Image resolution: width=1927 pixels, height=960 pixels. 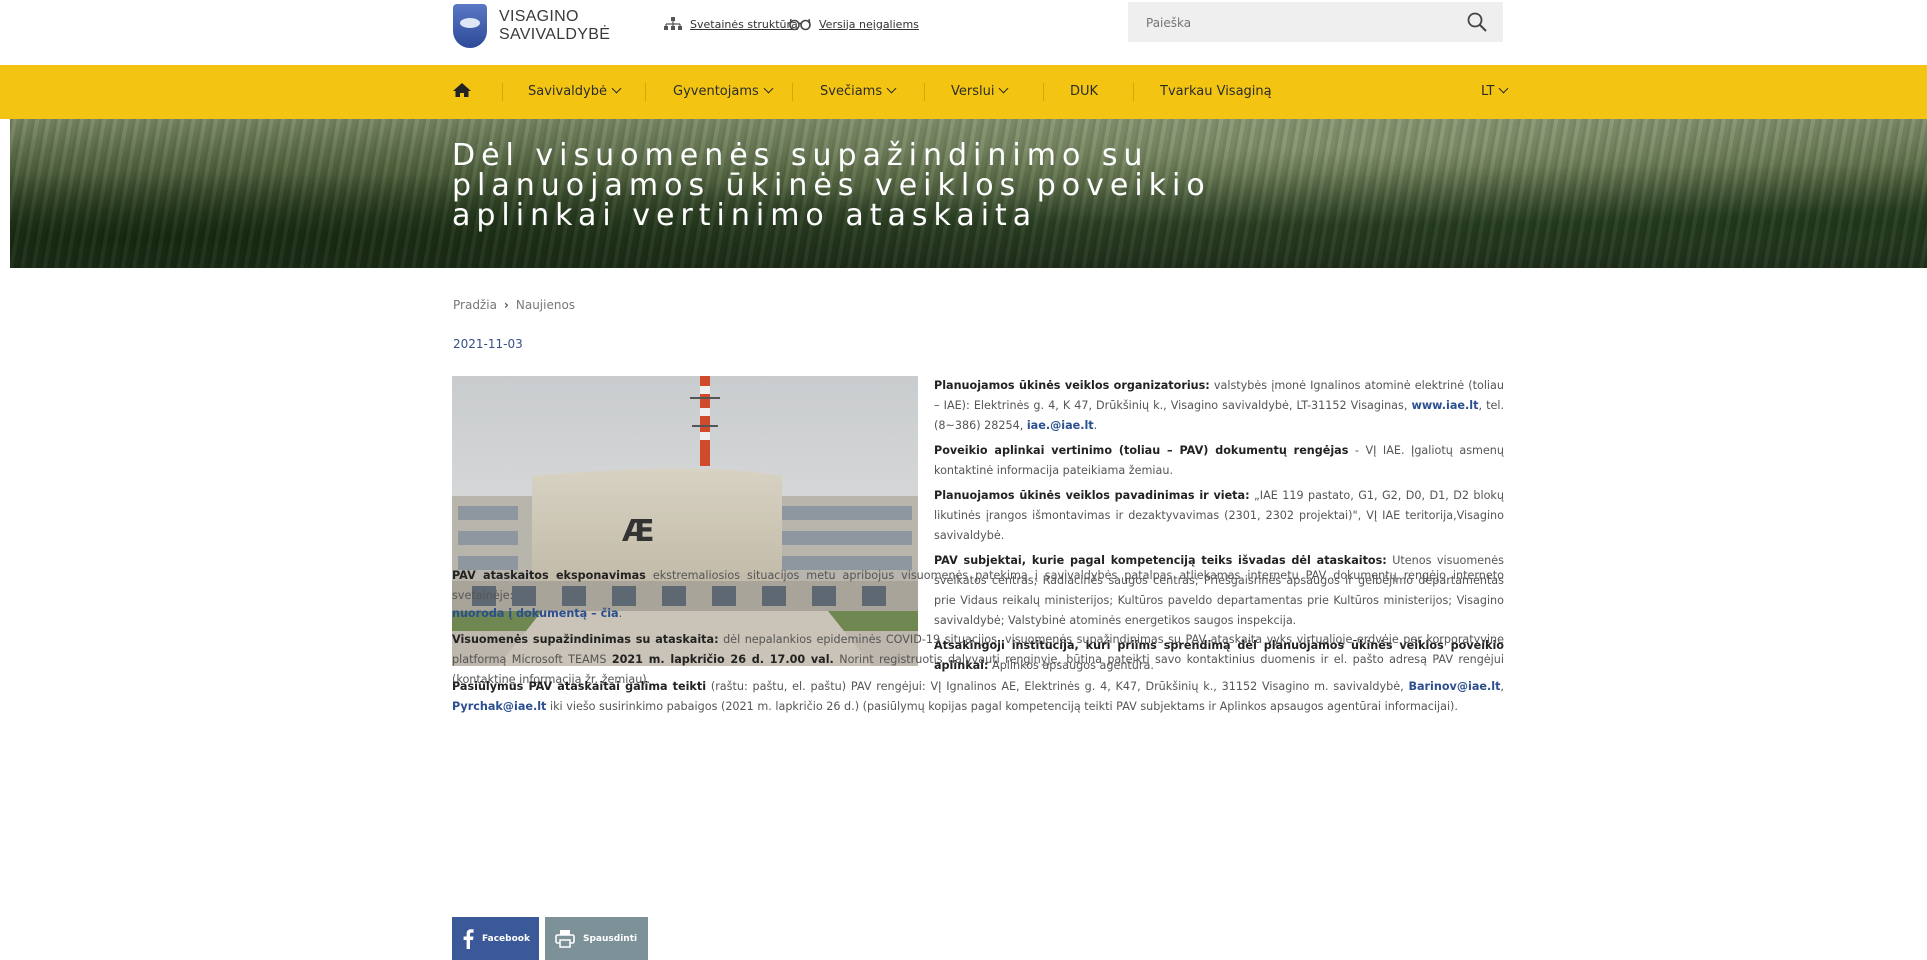 What do you see at coordinates (610, 938) in the screenshot?
I see `print-label: Spausdinti` at bounding box center [610, 938].